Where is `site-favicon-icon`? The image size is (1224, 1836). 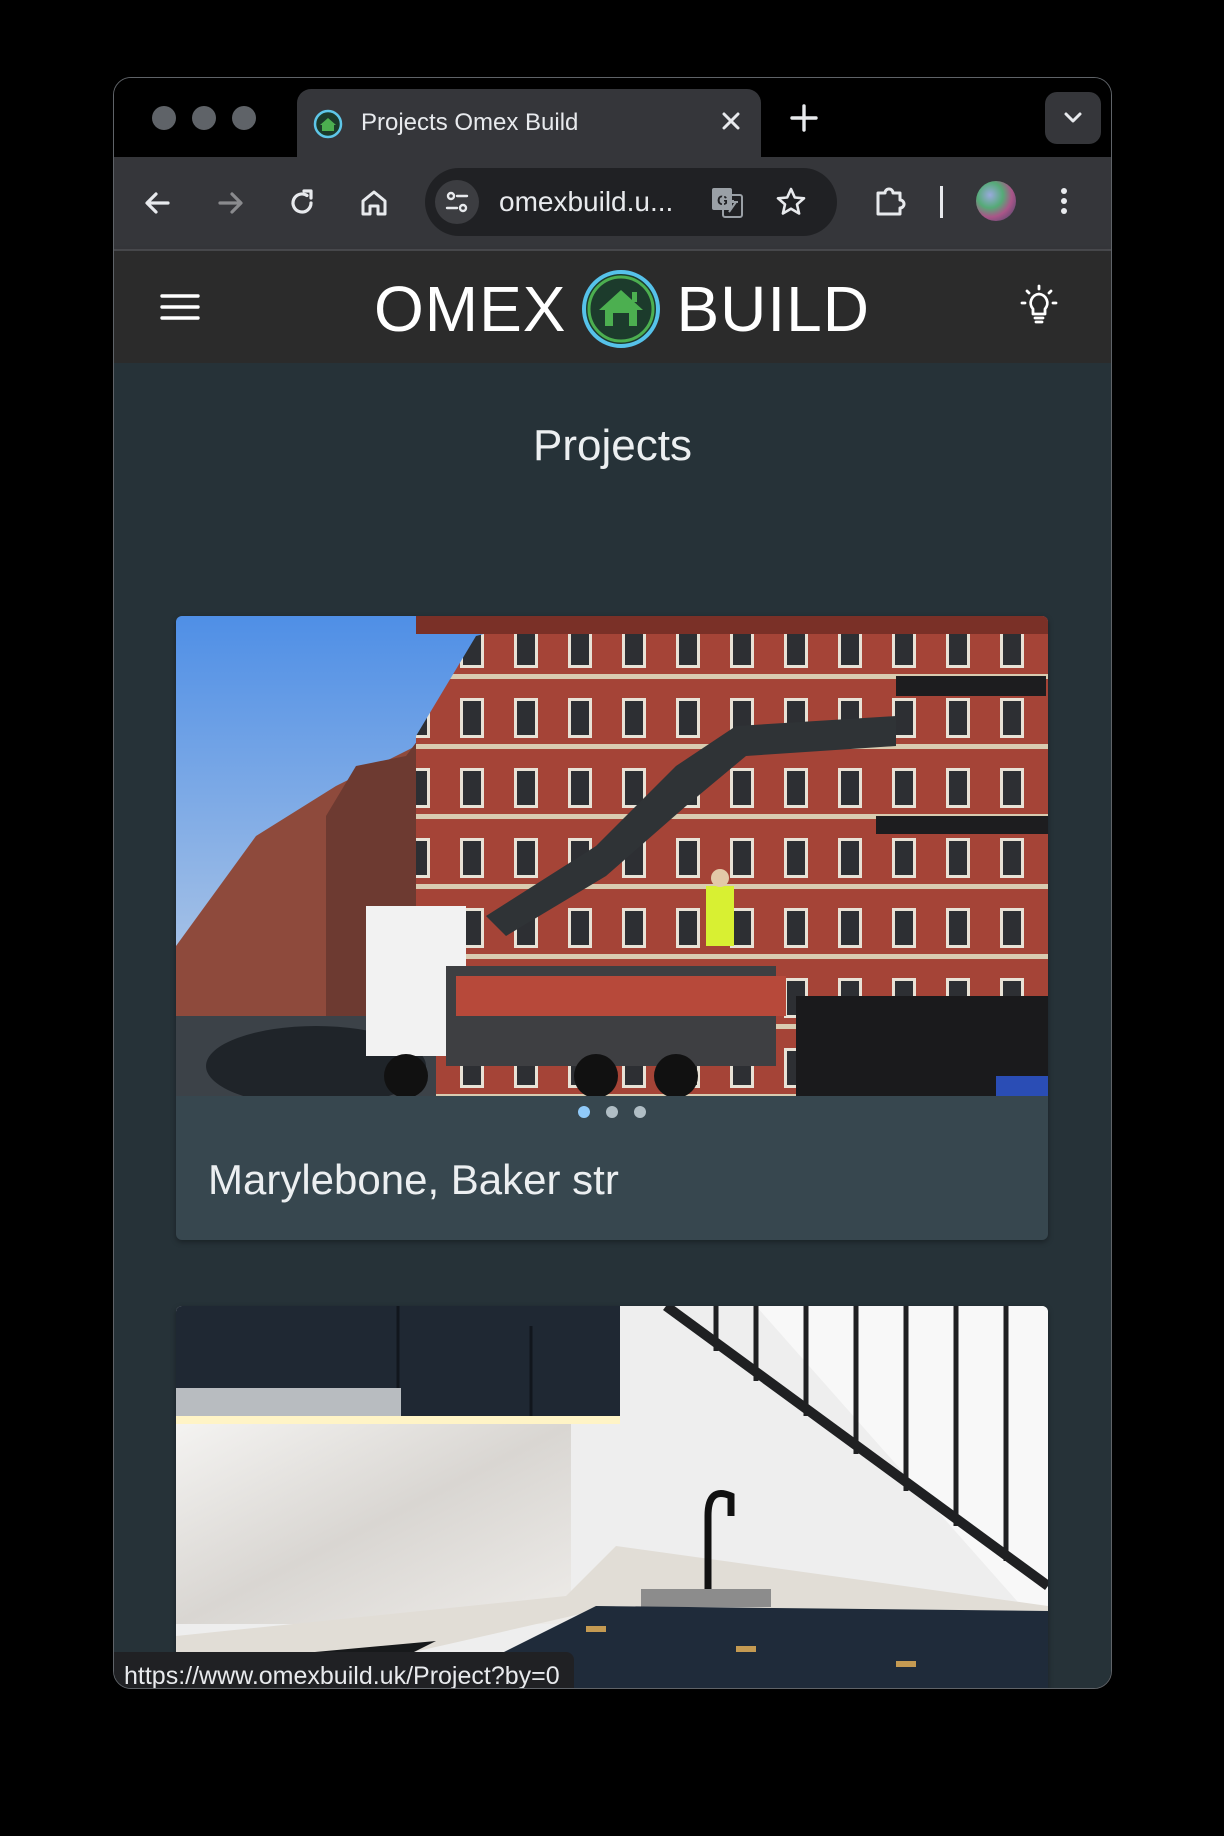
site-favicon-icon is located at coordinates (328, 124).